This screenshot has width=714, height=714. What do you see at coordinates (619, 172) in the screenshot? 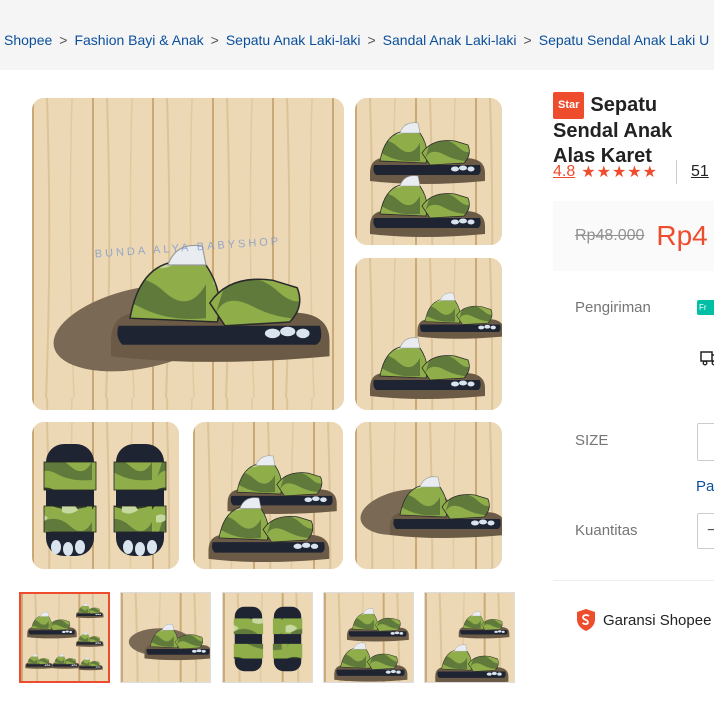
I see `star-rating-icon: ★★★★★` at bounding box center [619, 172].